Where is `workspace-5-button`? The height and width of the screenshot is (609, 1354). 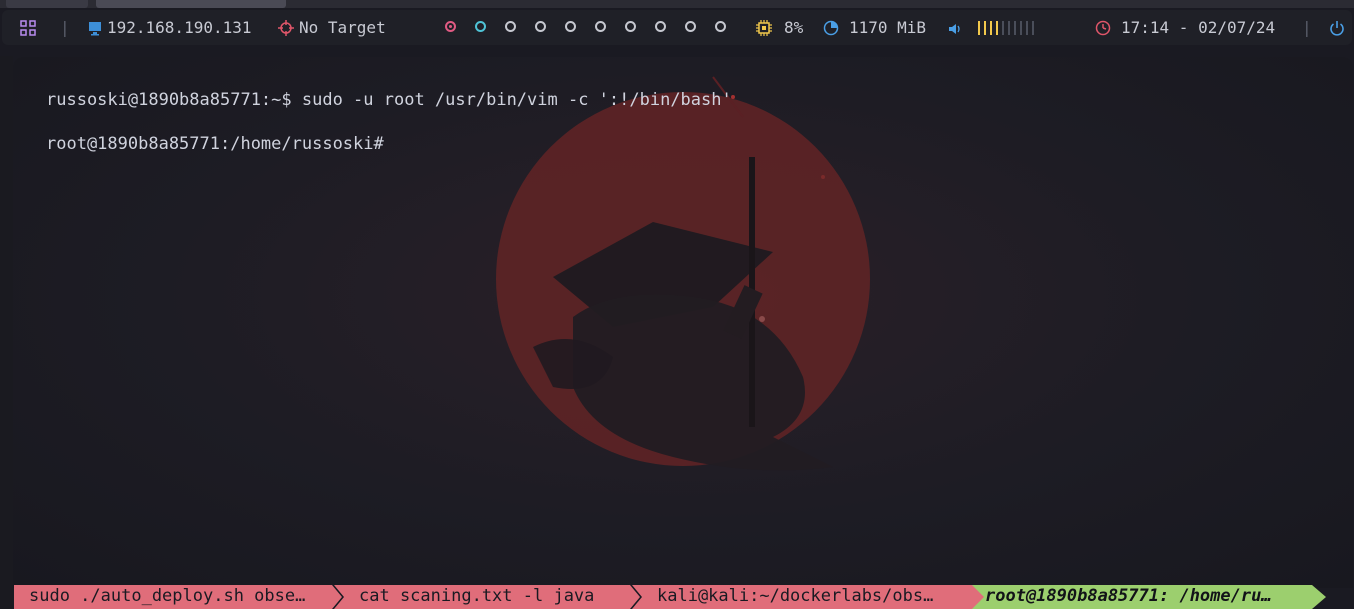
workspace-5-button is located at coordinates (570, 26).